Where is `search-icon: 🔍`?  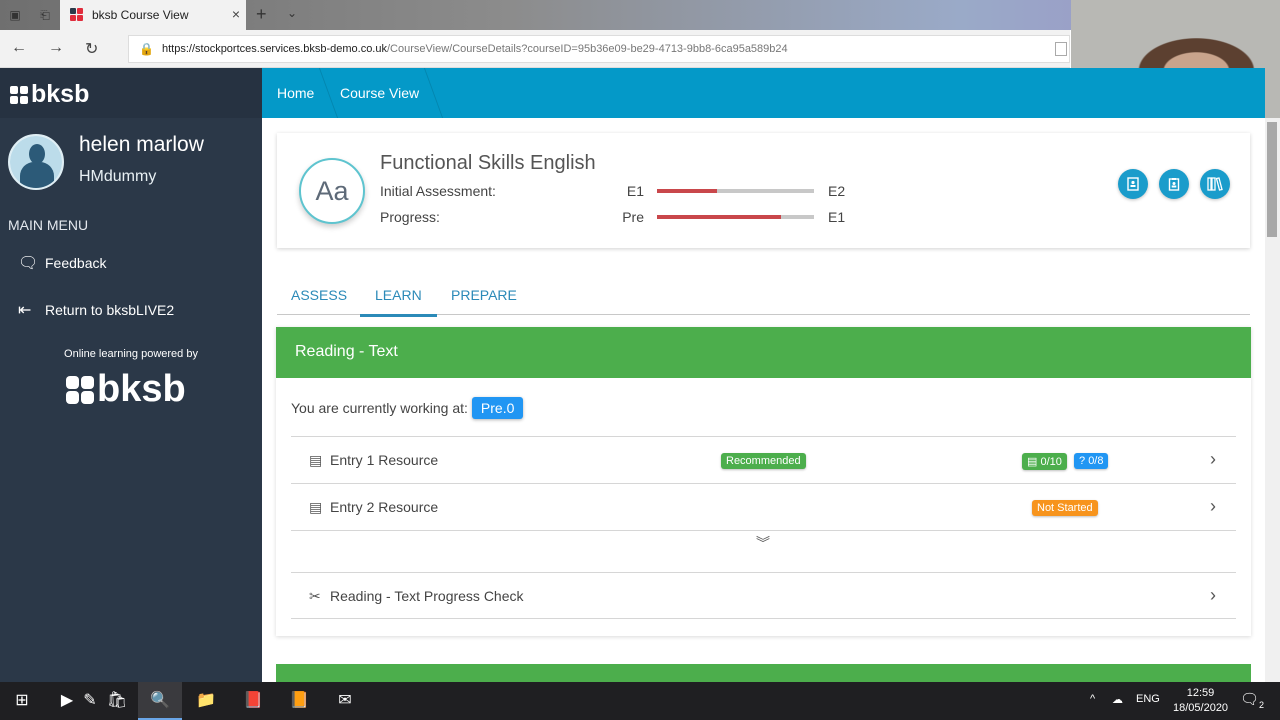
search-icon: 🔍 is located at coordinates (160, 701).